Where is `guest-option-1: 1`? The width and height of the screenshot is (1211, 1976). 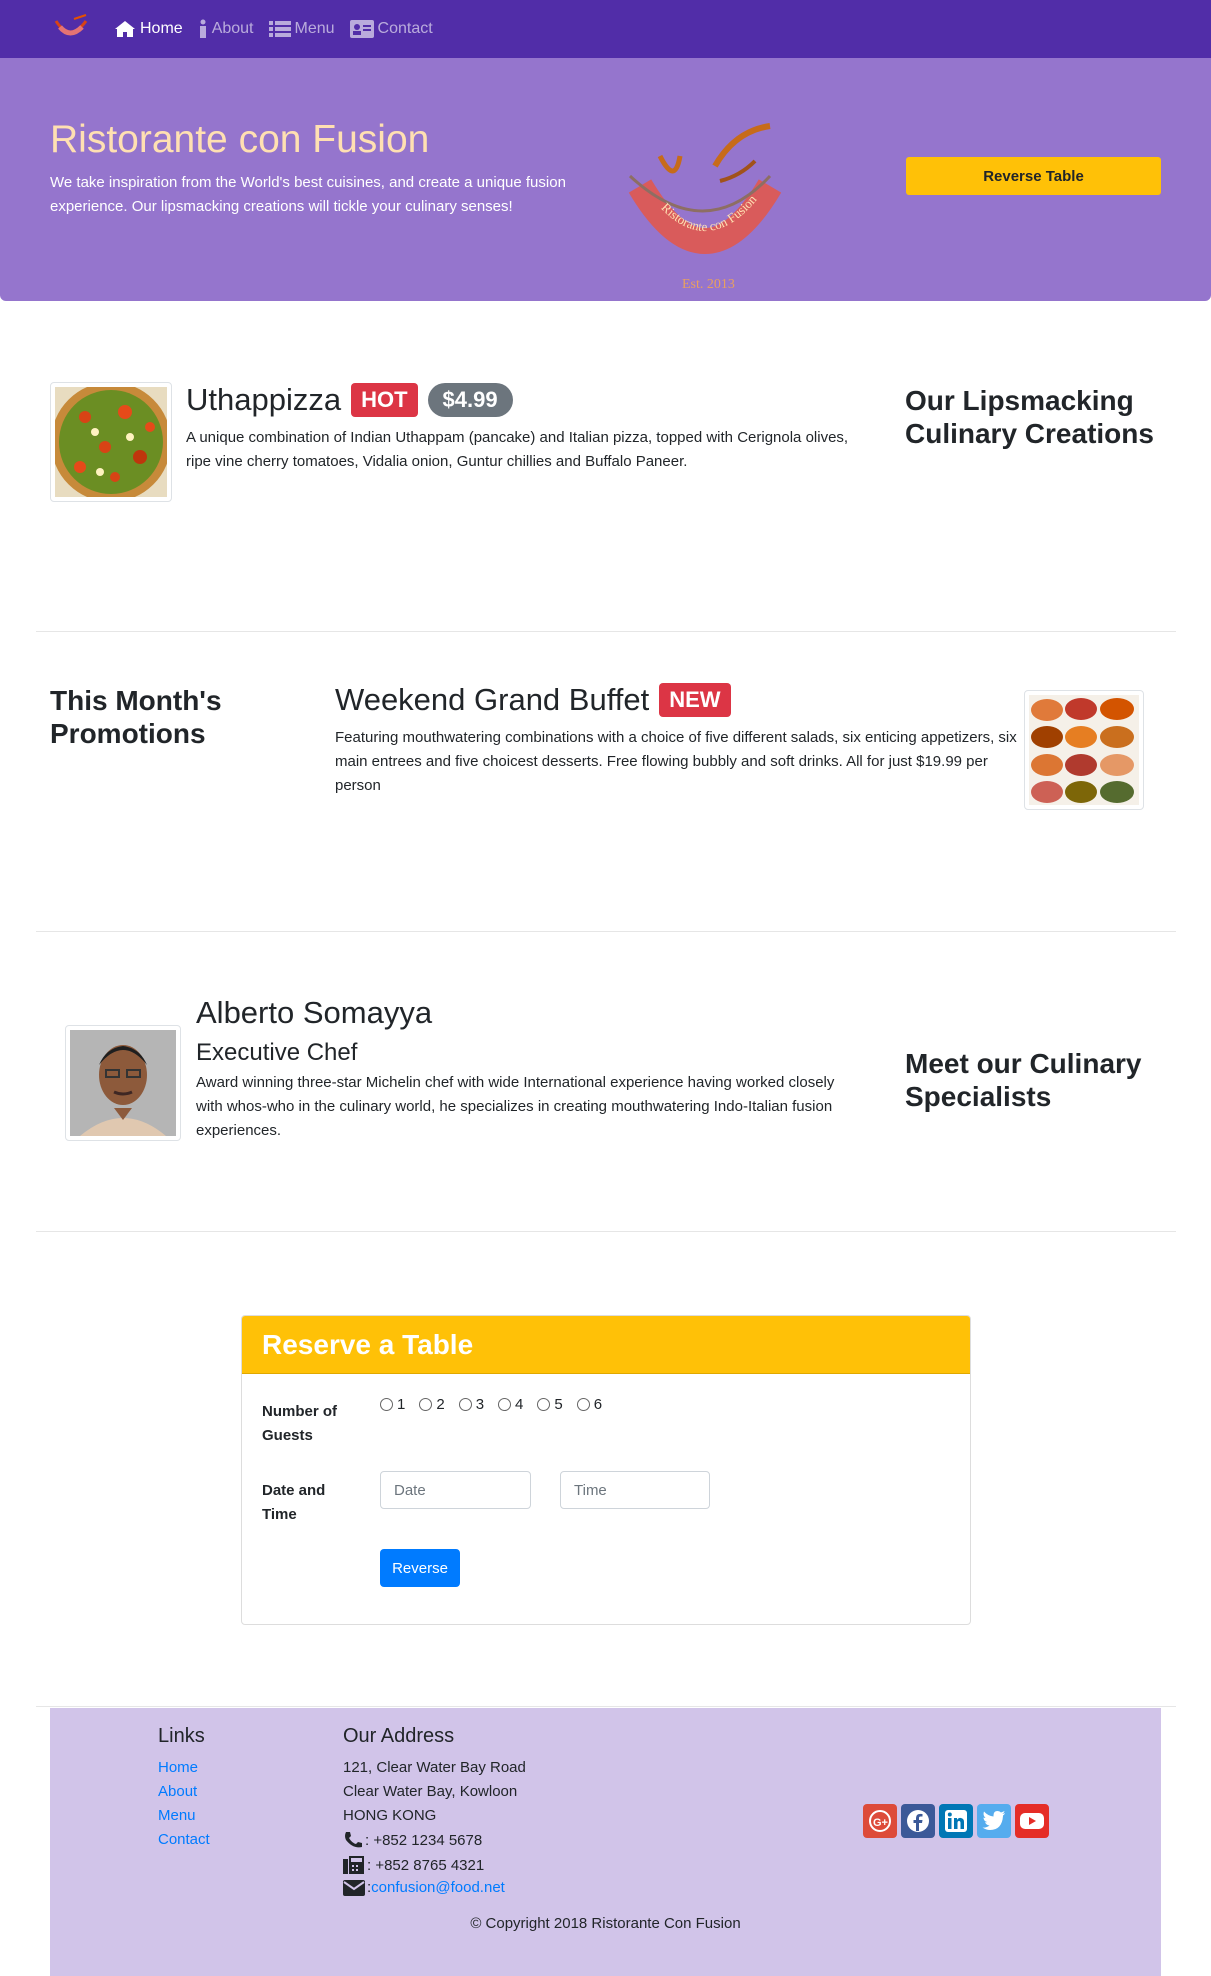
guest-option-1: 1 is located at coordinates (392, 1404).